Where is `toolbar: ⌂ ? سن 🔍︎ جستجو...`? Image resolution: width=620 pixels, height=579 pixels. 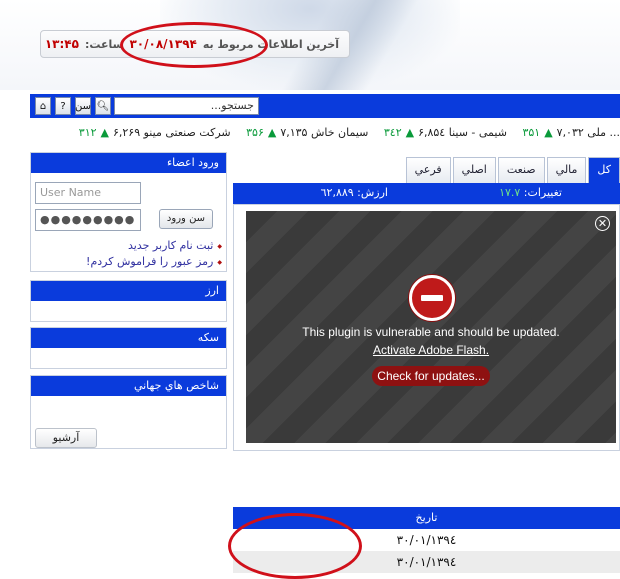 toolbar: ⌂ ? سن 🔍︎ جستجو... is located at coordinates (325, 106).